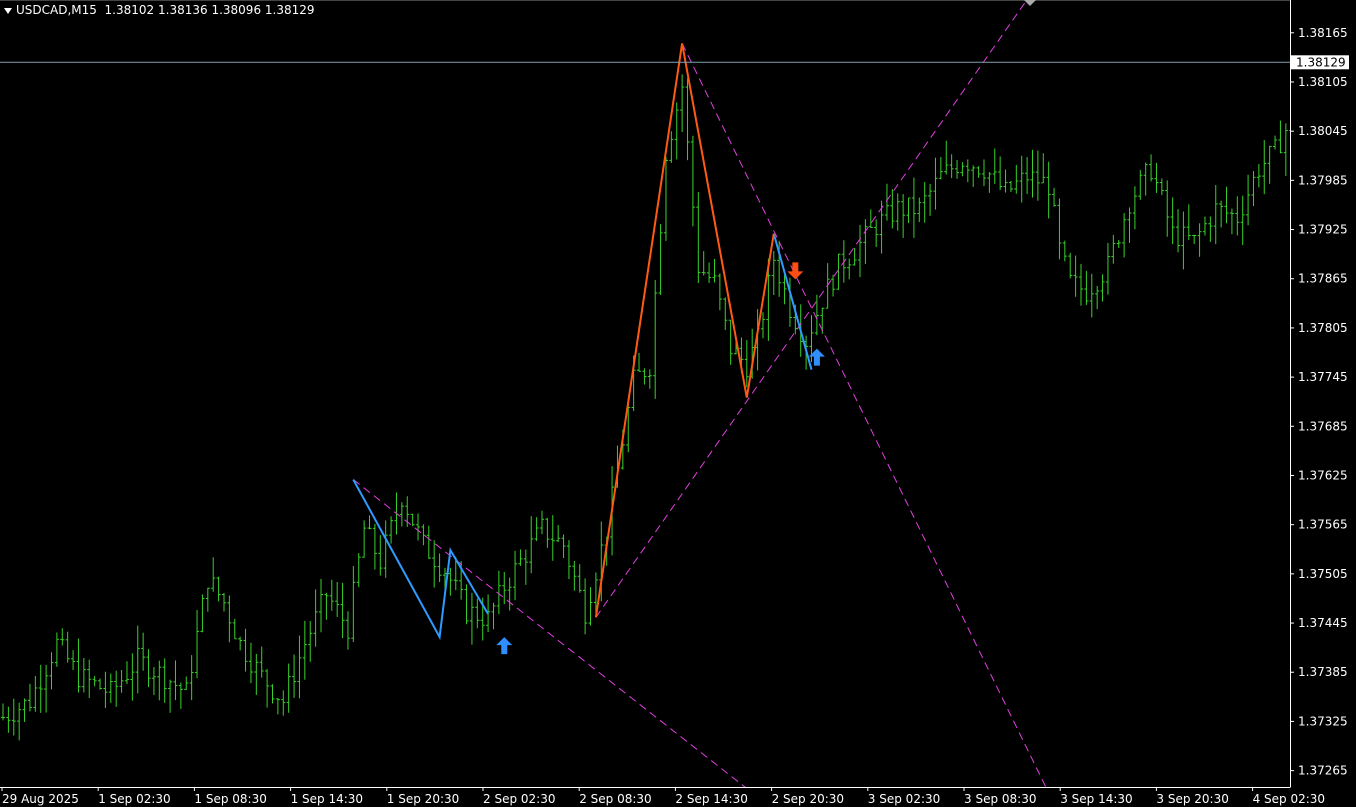 The width and height of the screenshot is (1356, 807). What do you see at coordinates (1323, 230) in the screenshot?
I see `y-tick-label: 1.37925` at bounding box center [1323, 230].